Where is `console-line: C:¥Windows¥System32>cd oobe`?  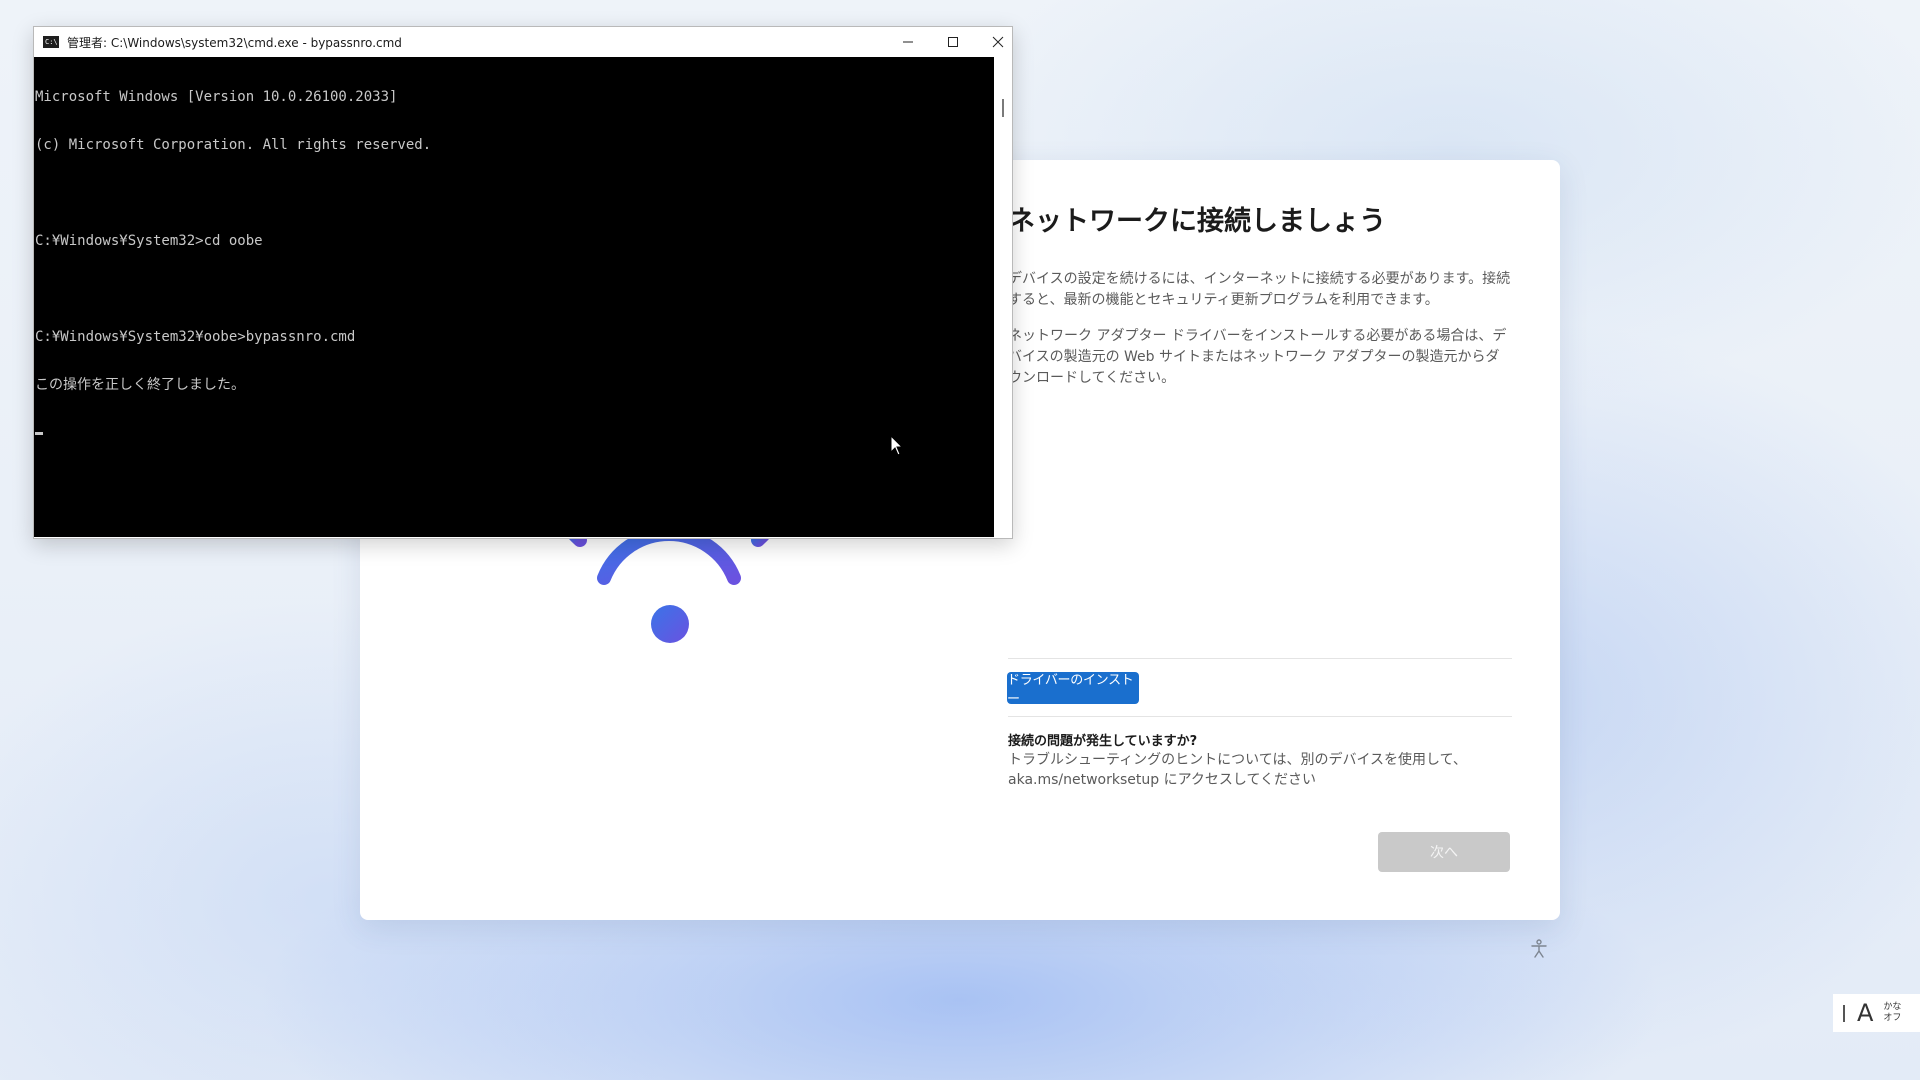 console-line: C:¥Windows¥System32>cd oobe is located at coordinates (149, 241).